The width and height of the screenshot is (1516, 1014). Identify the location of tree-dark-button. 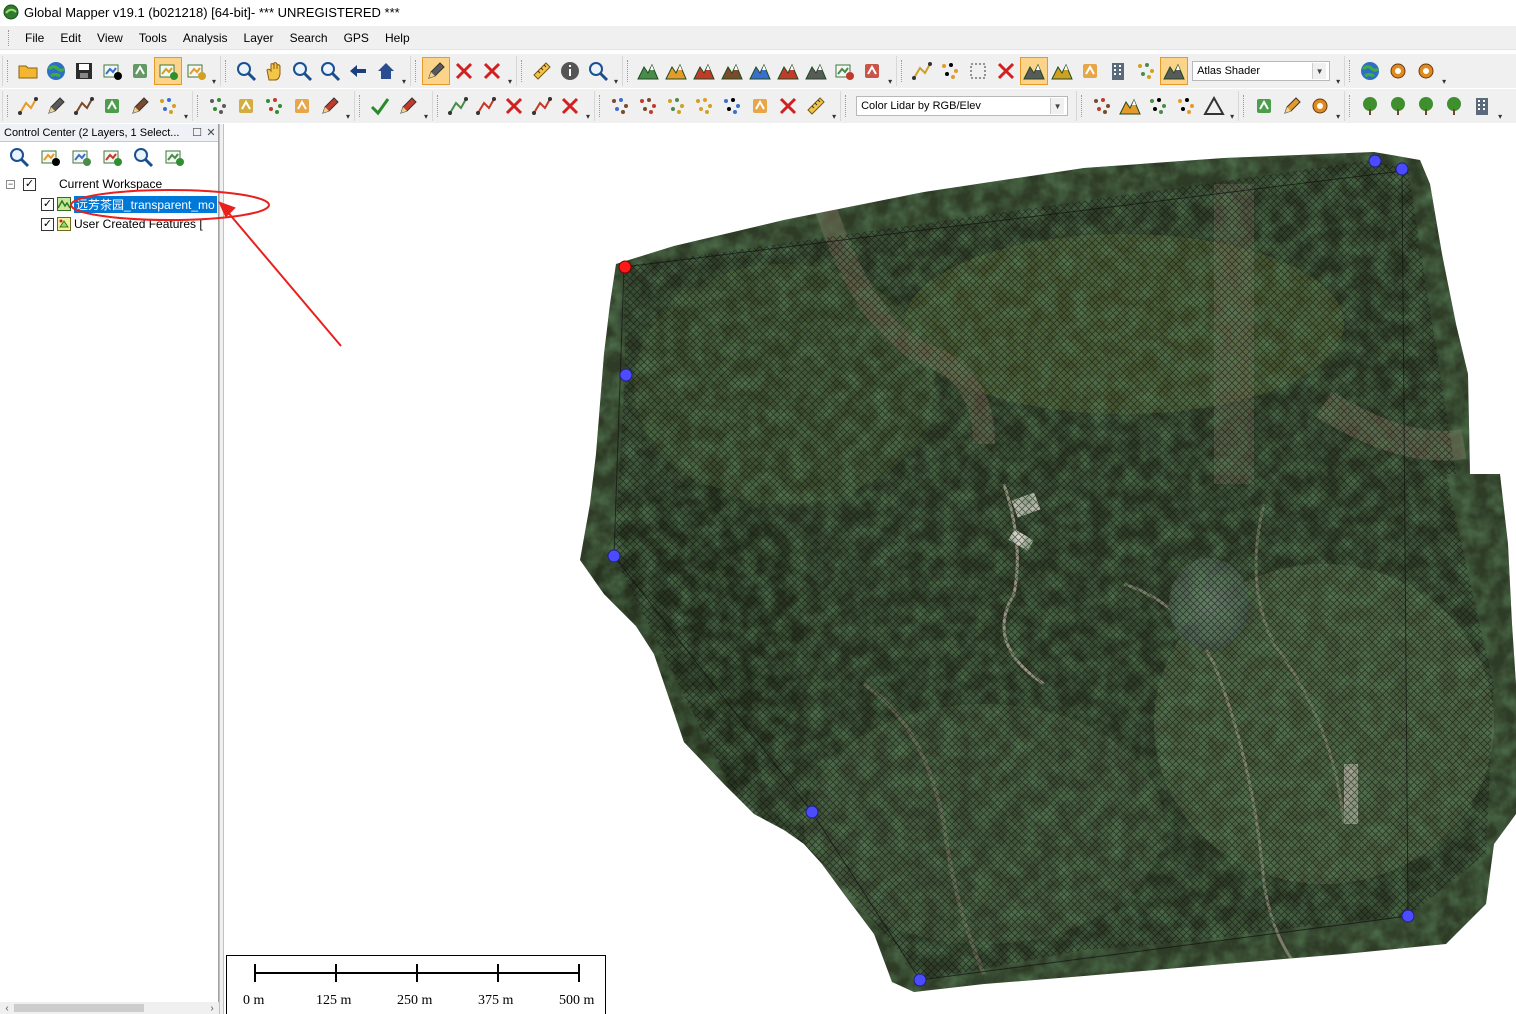
(1370, 106).